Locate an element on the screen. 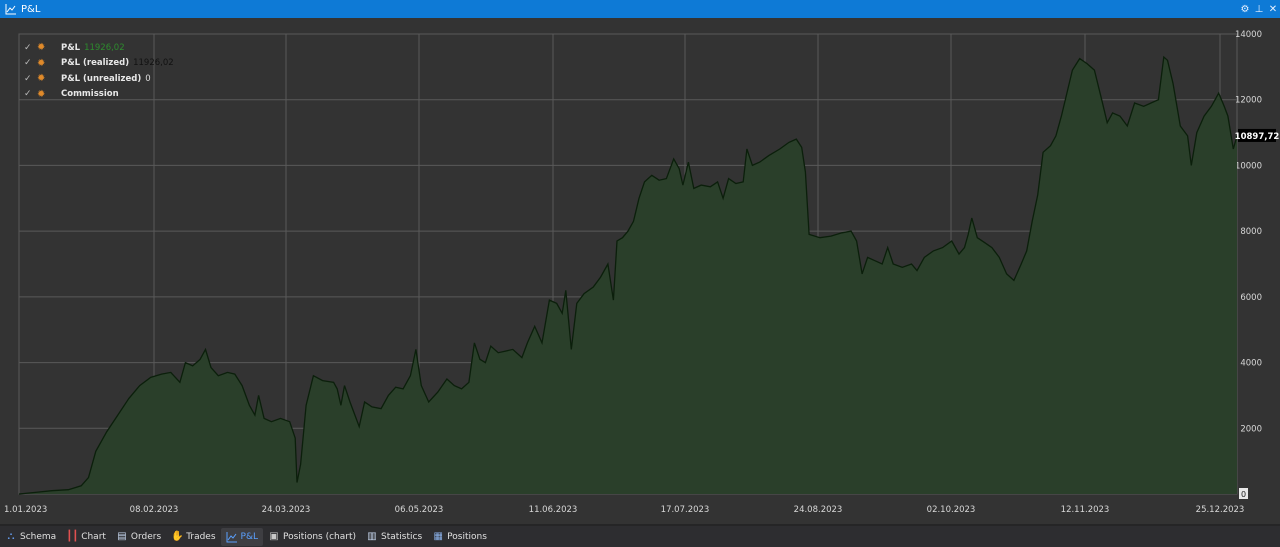  tab-label: Positions (chart) is located at coordinates (320, 536).